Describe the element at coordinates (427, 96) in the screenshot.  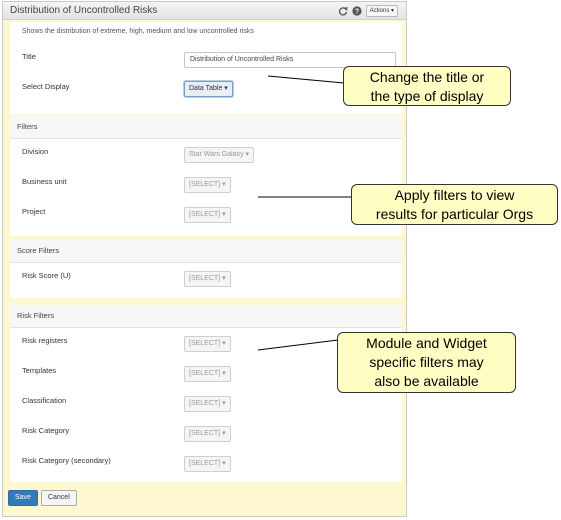
I see `callout-title-line-2: the type of display` at that location.